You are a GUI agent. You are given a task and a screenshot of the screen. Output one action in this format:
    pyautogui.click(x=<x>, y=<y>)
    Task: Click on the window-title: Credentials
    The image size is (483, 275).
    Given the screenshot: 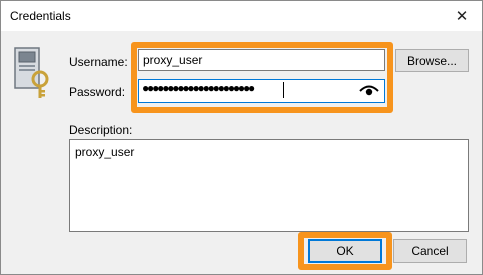 What is the action you would take?
    pyautogui.click(x=40, y=16)
    